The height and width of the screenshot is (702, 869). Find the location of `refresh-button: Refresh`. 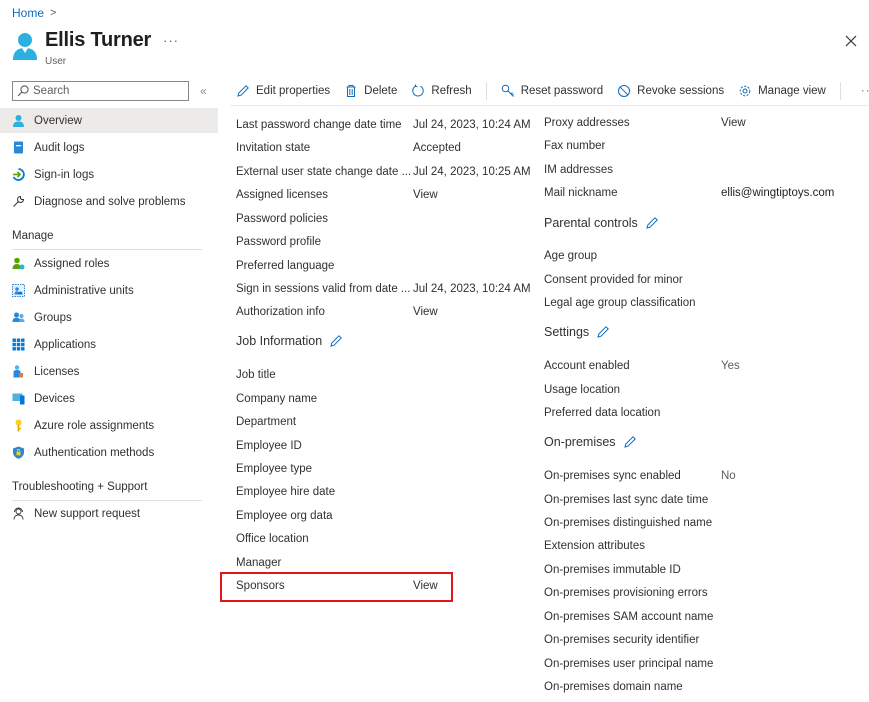

refresh-button: Refresh is located at coordinates (441, 91).